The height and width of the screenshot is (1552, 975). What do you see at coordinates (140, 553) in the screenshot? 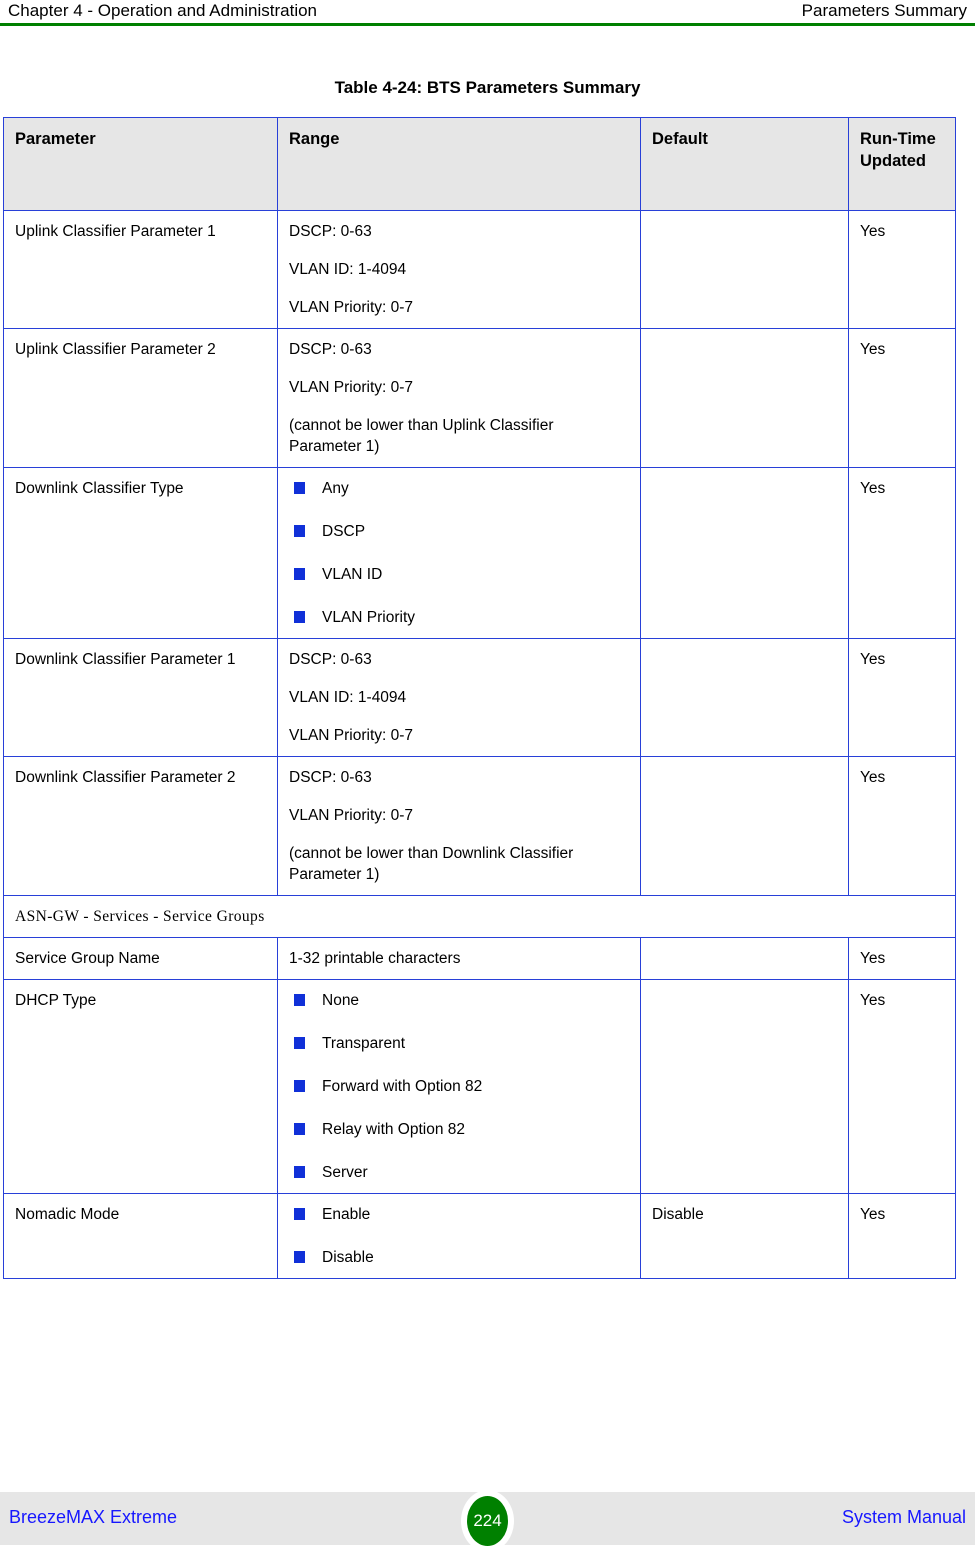
I see `cell-parameter: Downlink Classifier Type` at bounding box center [140, 553].